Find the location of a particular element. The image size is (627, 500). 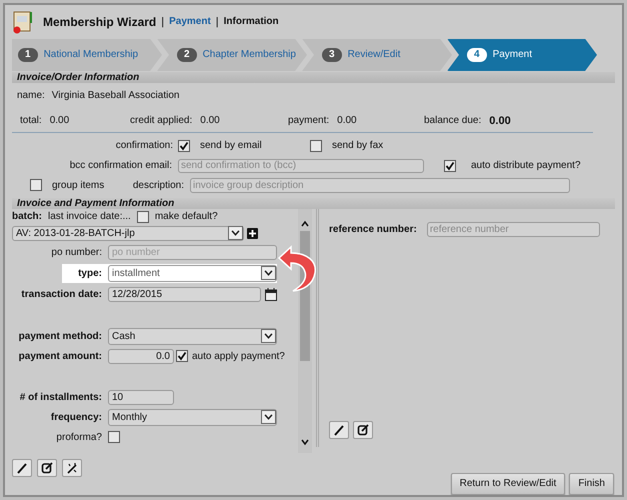

section-header: Invoice and Payment Information is located at coordinates (313, 203).